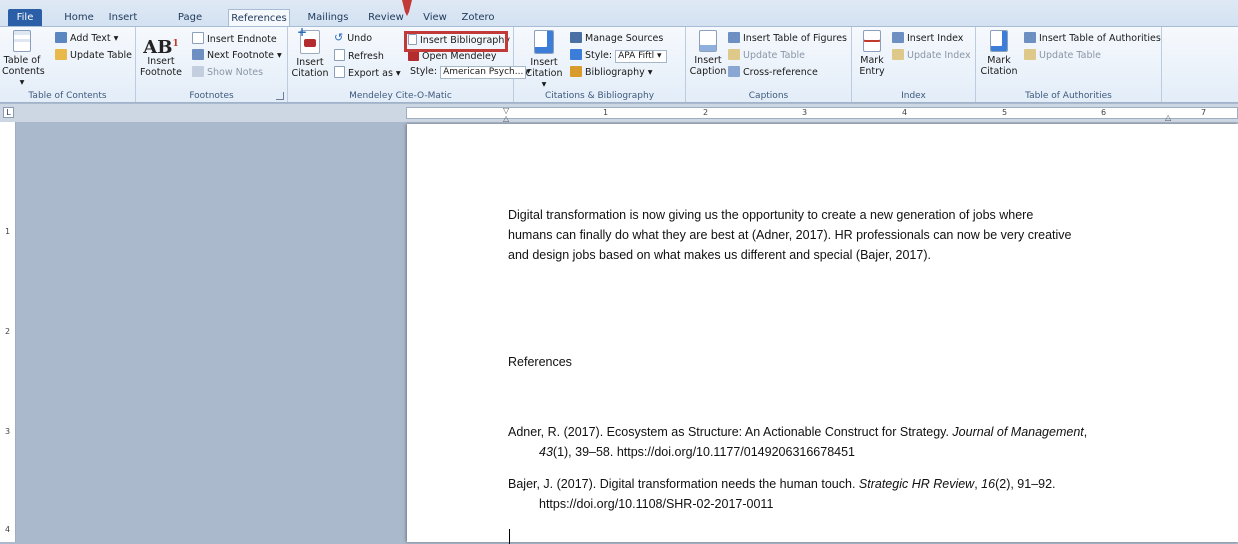 This screenshot has width=1238, height=544. I want to click on group-label-authorities: Table of Authorities, so click(1068, 96).